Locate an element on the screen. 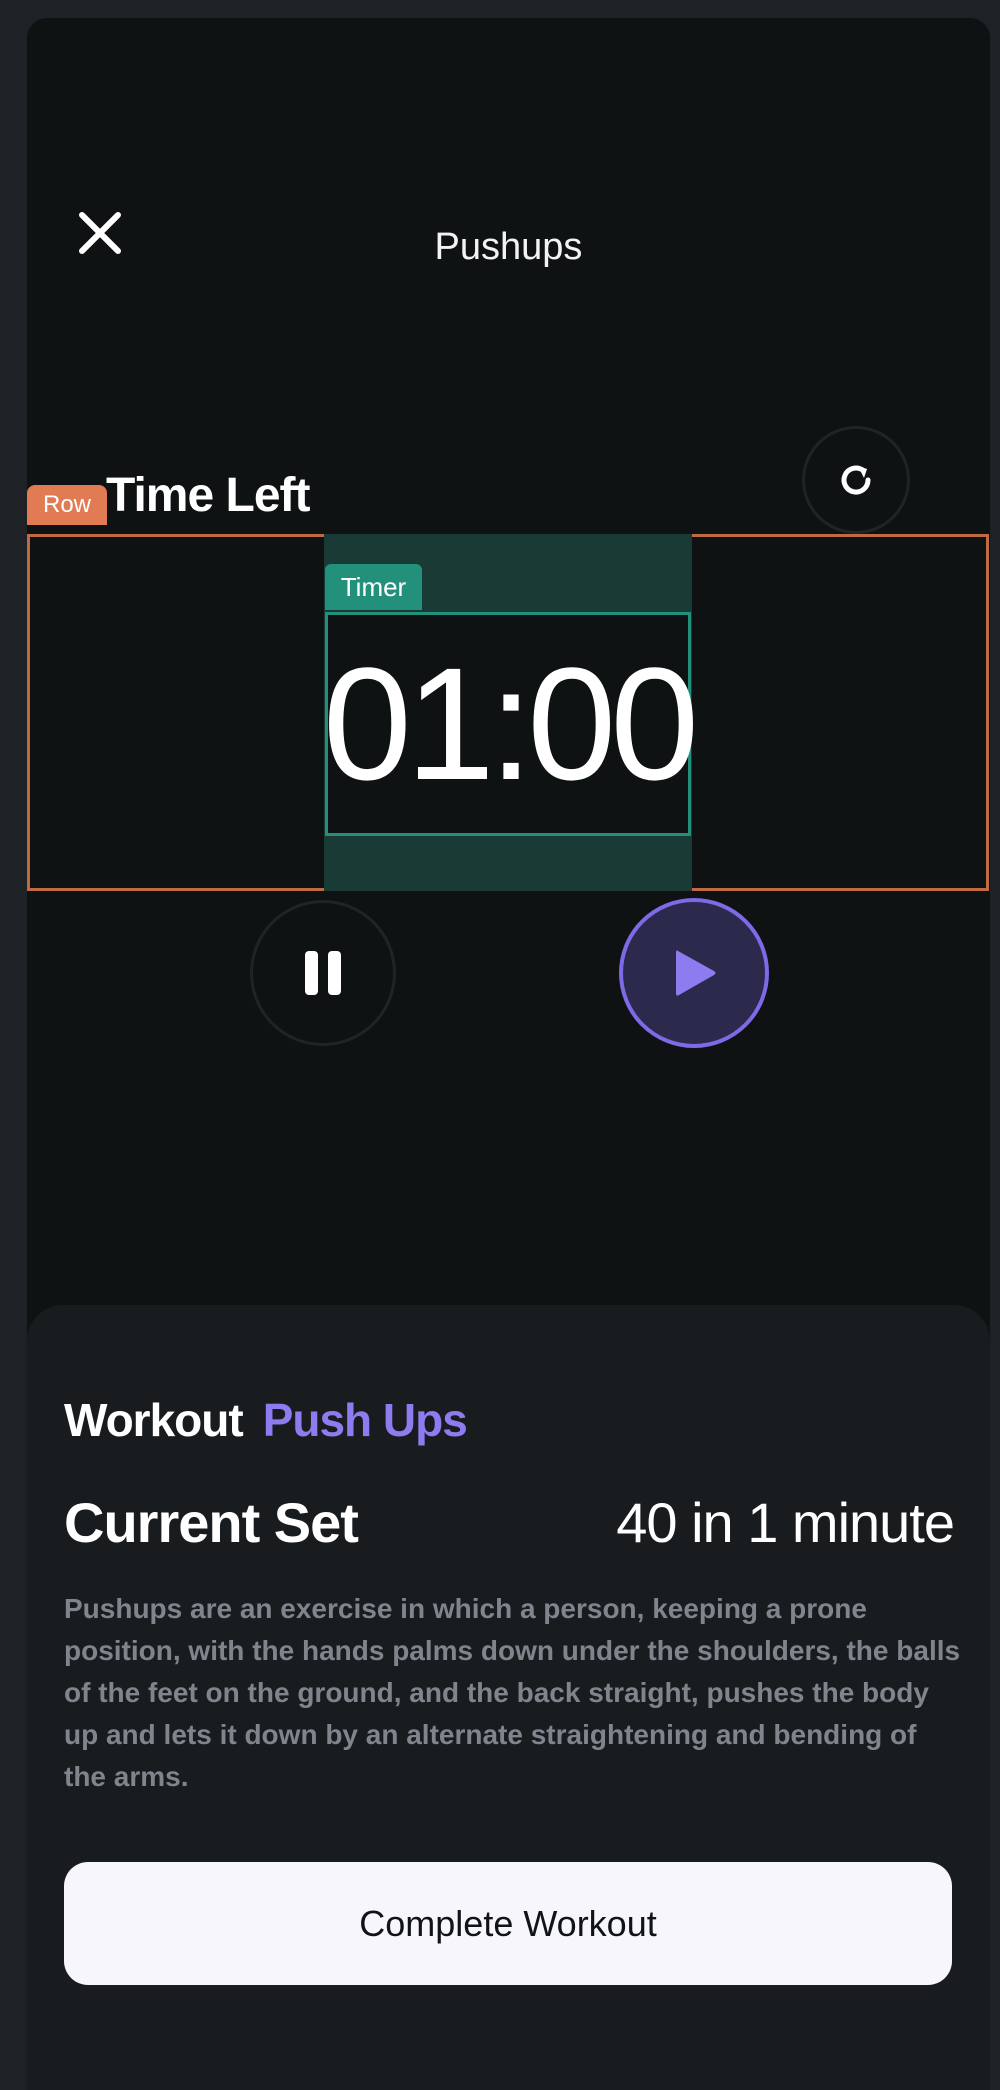 This screenshot has height=2090, width=1000. timer-display: 01:00 is located at coordinates (510, 724).